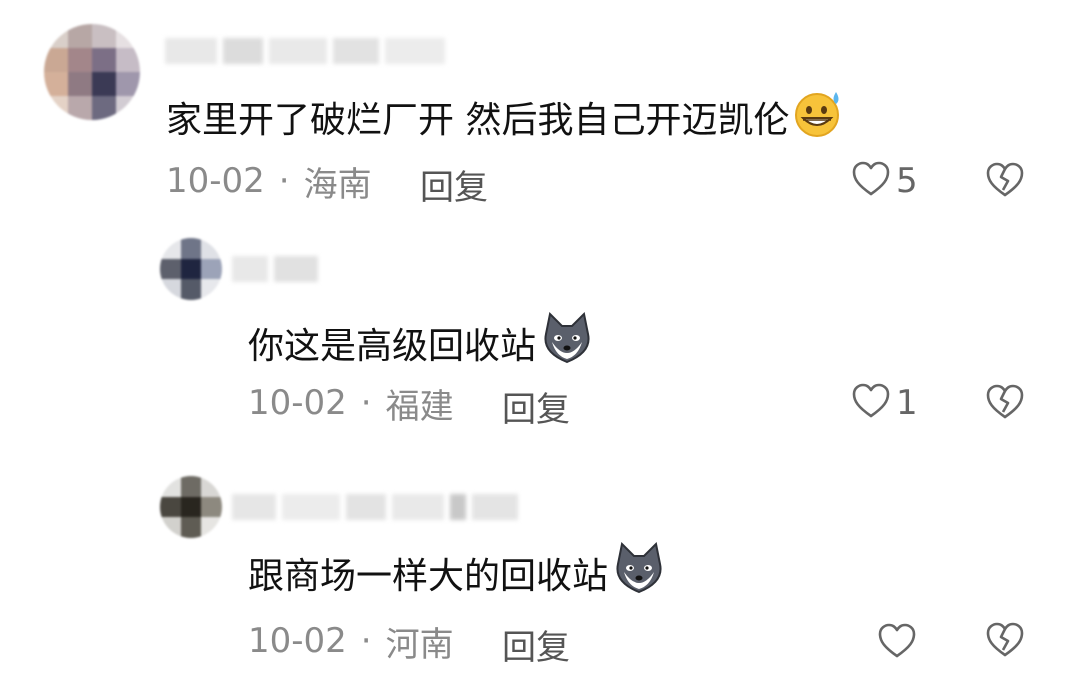 The image size is (1080, 689). What do you see at coordinates (428, 576) in the screenshot?
I see `comment-text-content: 跟商场一样大的回收站` at bounding box center [428, 576].